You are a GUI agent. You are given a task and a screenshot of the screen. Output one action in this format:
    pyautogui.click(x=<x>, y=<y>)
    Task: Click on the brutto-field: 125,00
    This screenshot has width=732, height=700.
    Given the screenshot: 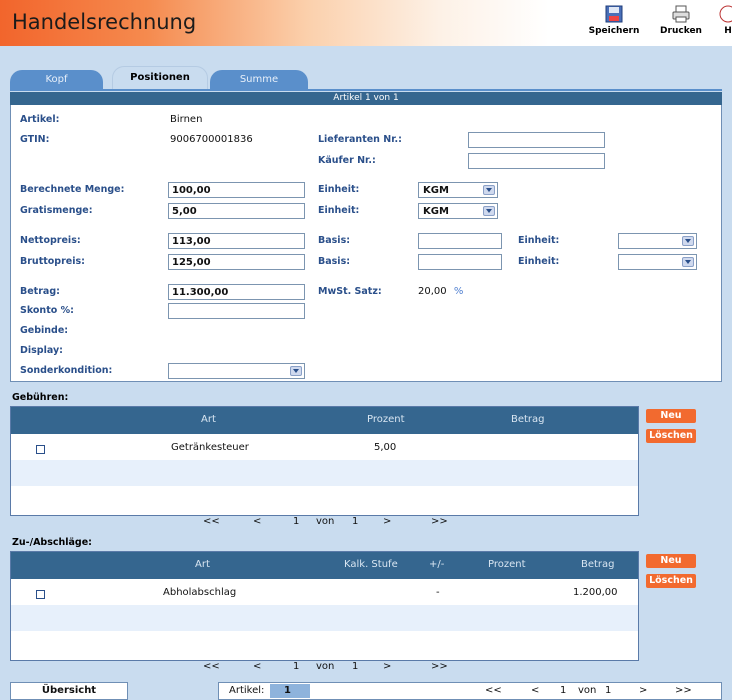 What is the action you would take?
    pyautogui.click(x=236, y=262)
    